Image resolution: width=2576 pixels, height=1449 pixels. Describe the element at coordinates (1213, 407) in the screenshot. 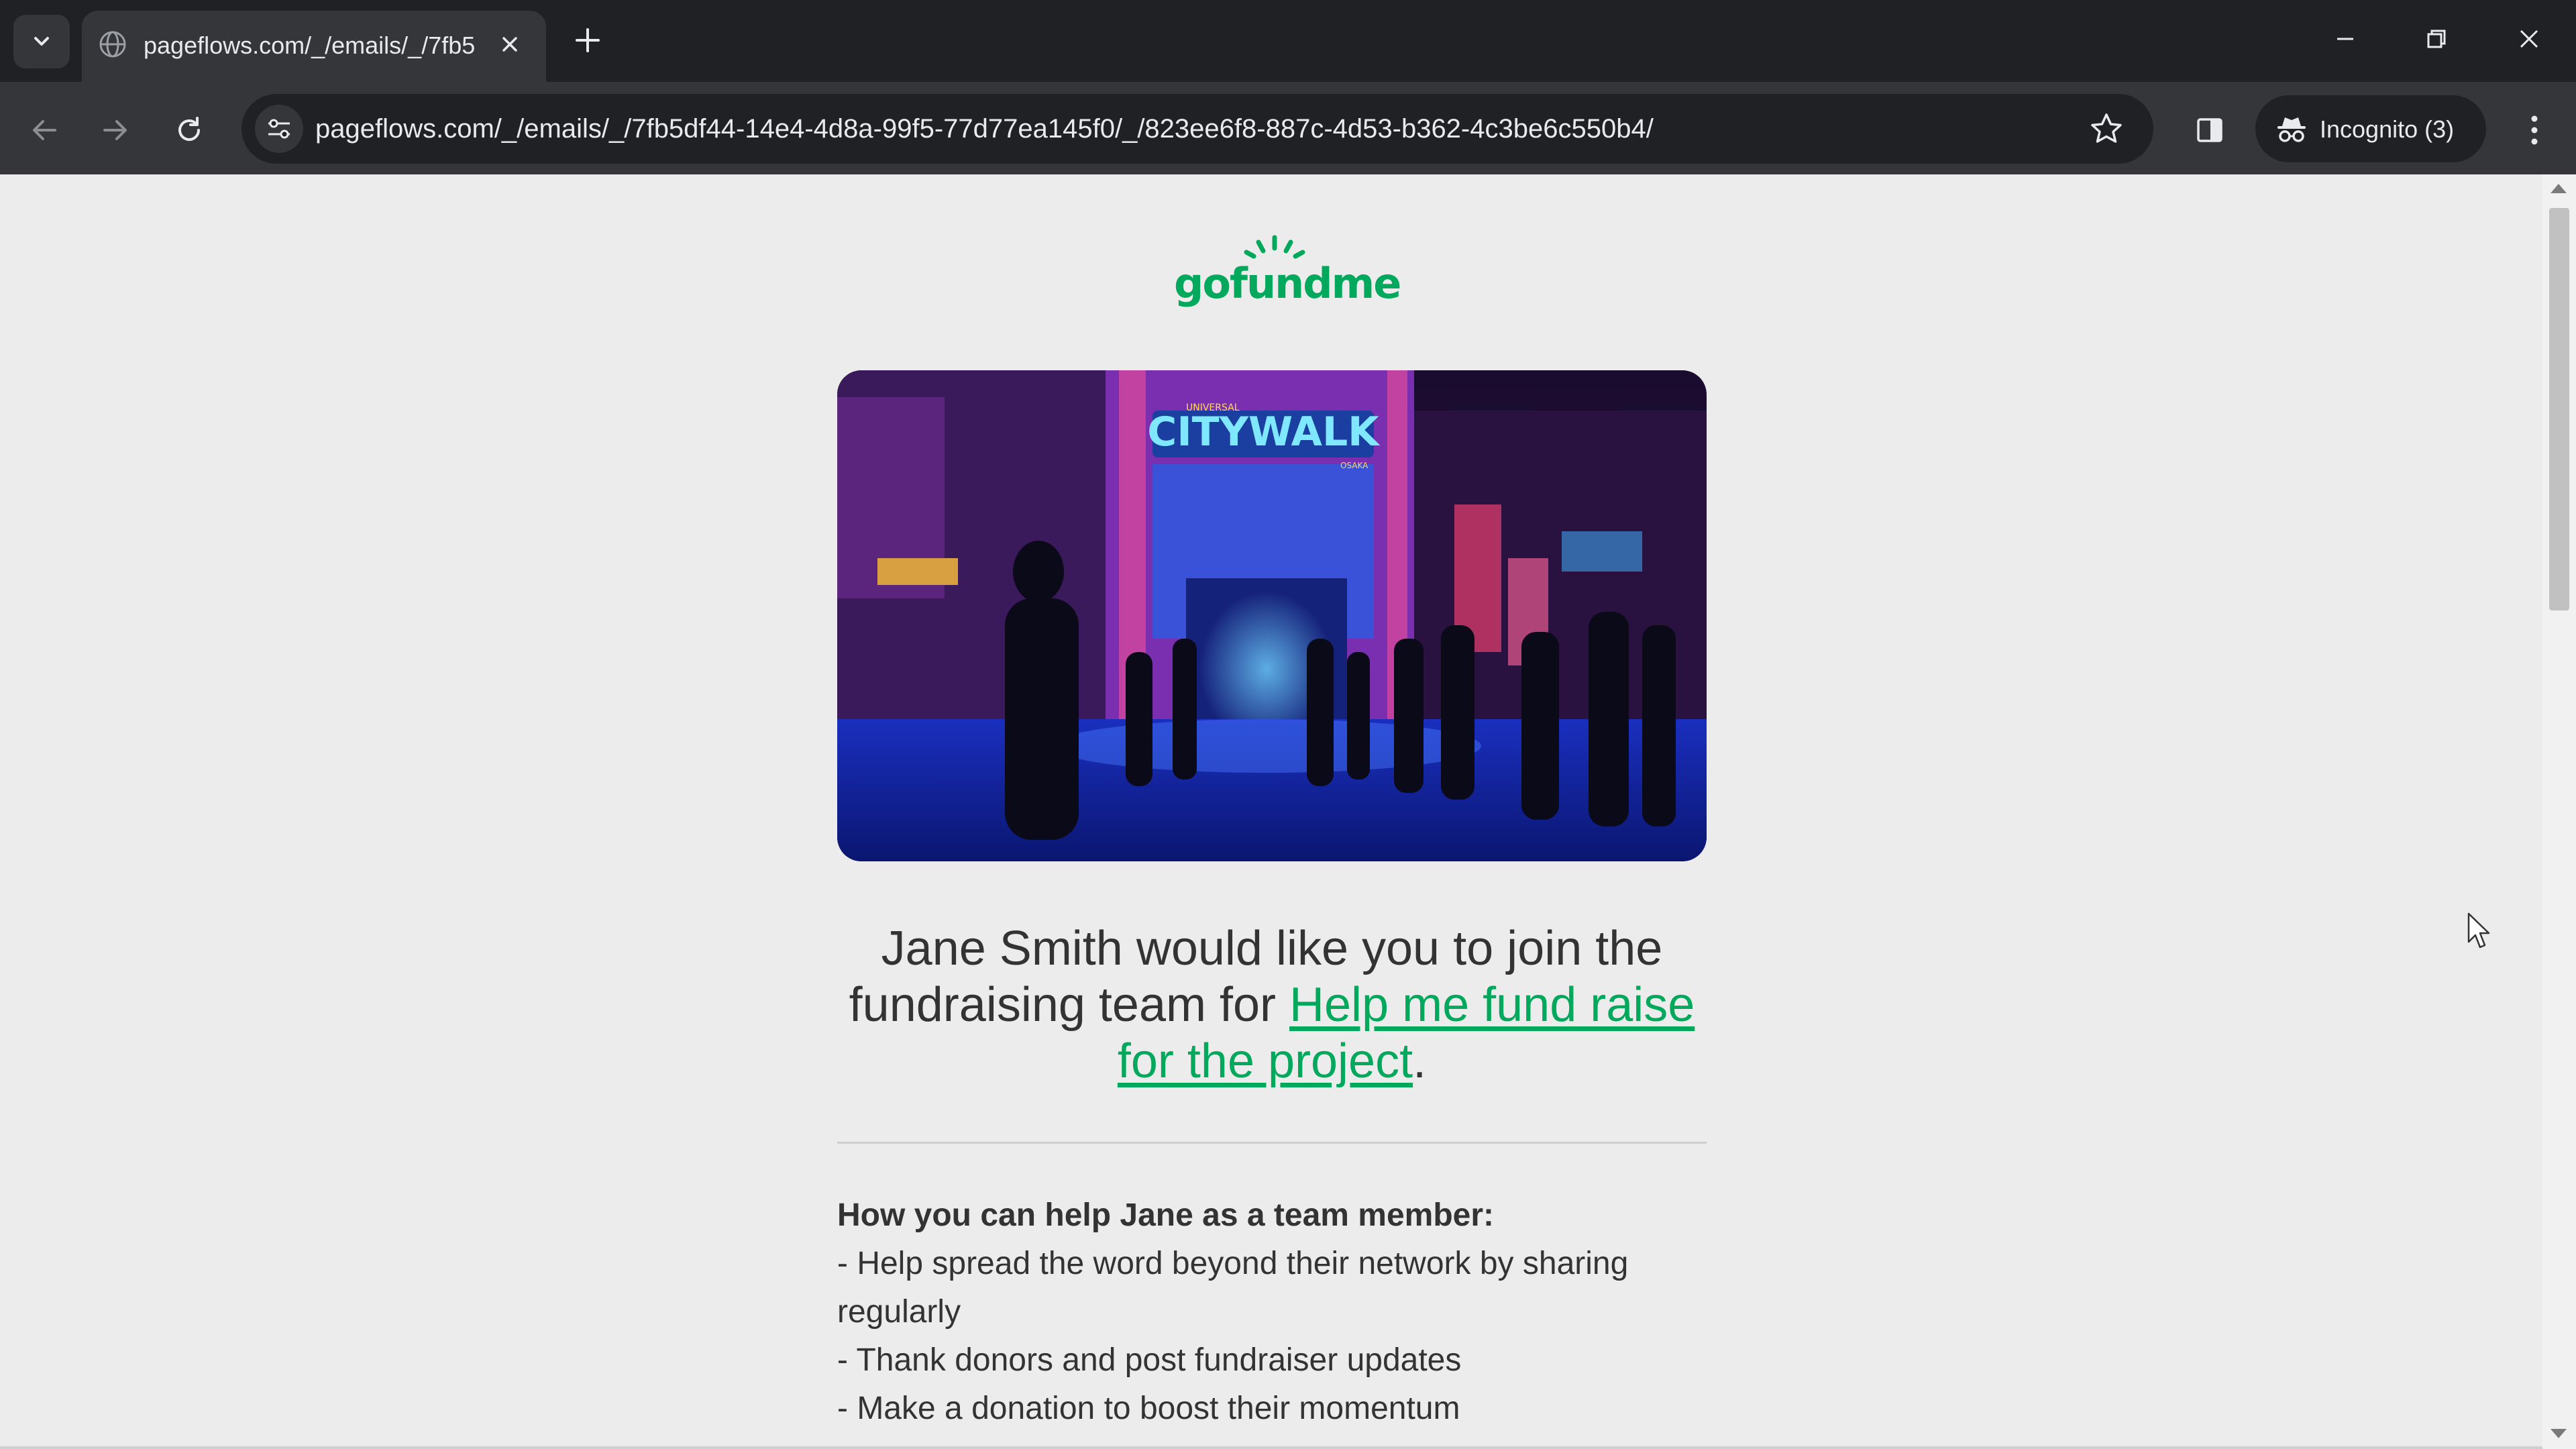

I see `citywalk-sign-top: UNIVERSAL` at that location.